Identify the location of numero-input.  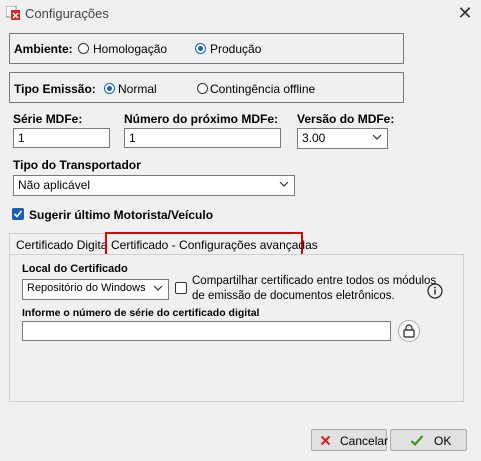
(202, 138).